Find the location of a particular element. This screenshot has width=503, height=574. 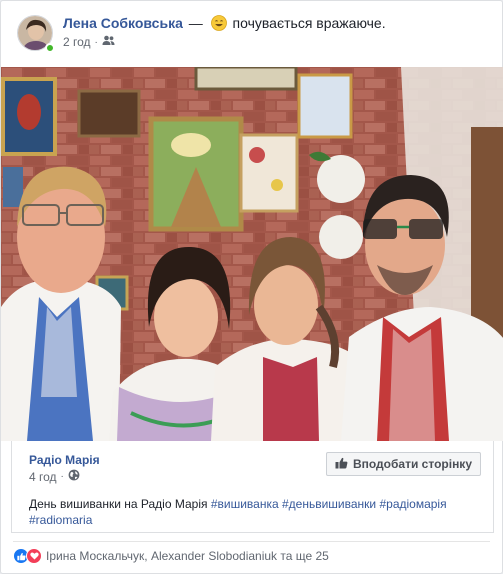

love-reaction-icon is located at coordinates (34, 556).